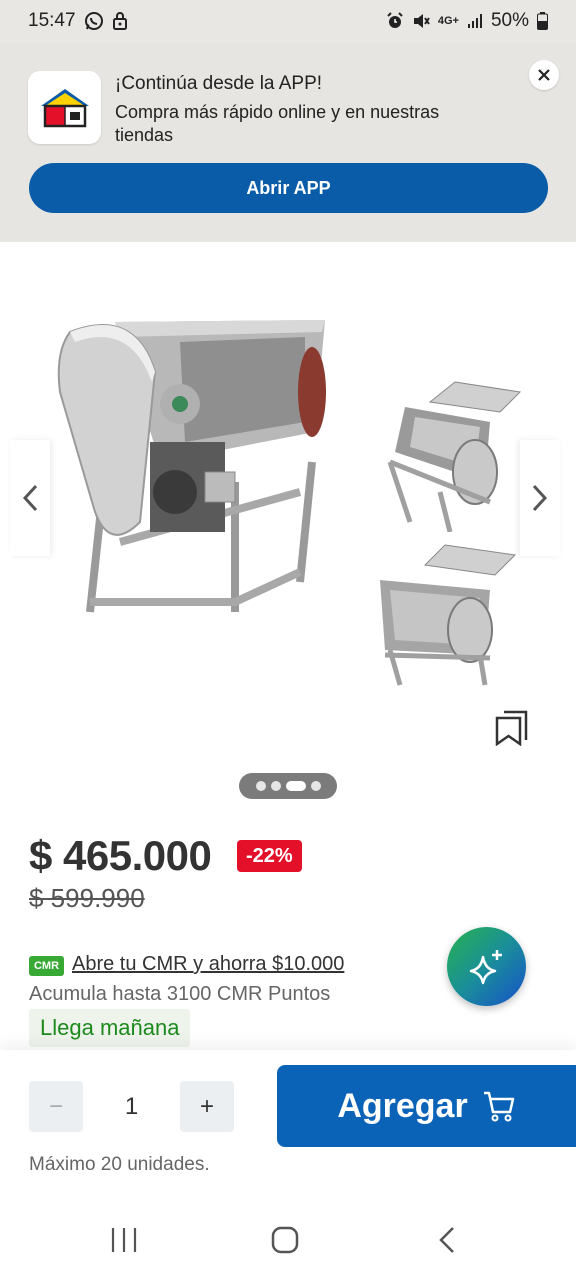 The width and height of the screenshot is (576, 1280). Describe the element at coordinates (120, 855) in the screenshot. I see `price: $ 465.000` at that location.